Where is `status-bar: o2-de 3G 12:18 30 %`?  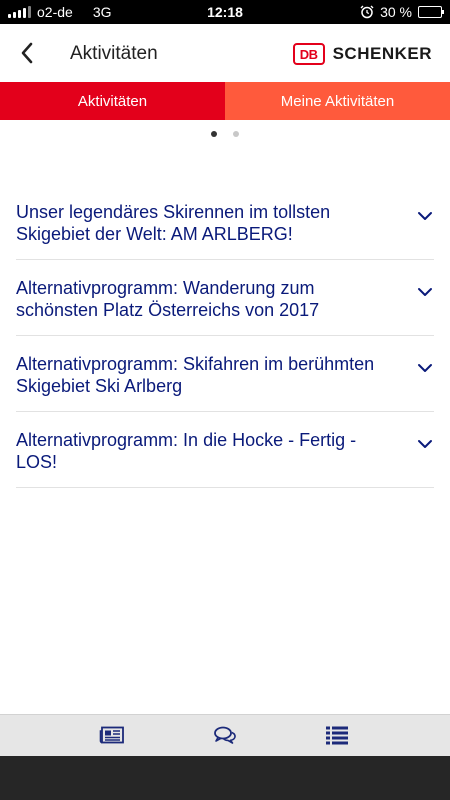 status-bar: o2-de 3G 12:18 30 % is located at coordinates (225, 12).